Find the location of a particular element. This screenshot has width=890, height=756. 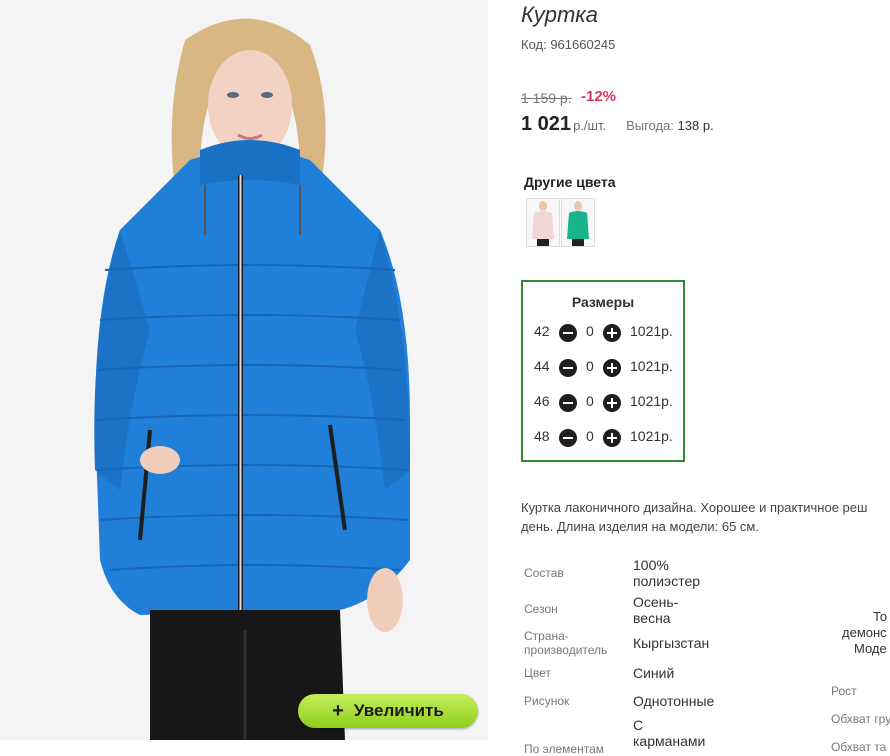

spec-value: Однотонные is located at coordinates (674, 701).